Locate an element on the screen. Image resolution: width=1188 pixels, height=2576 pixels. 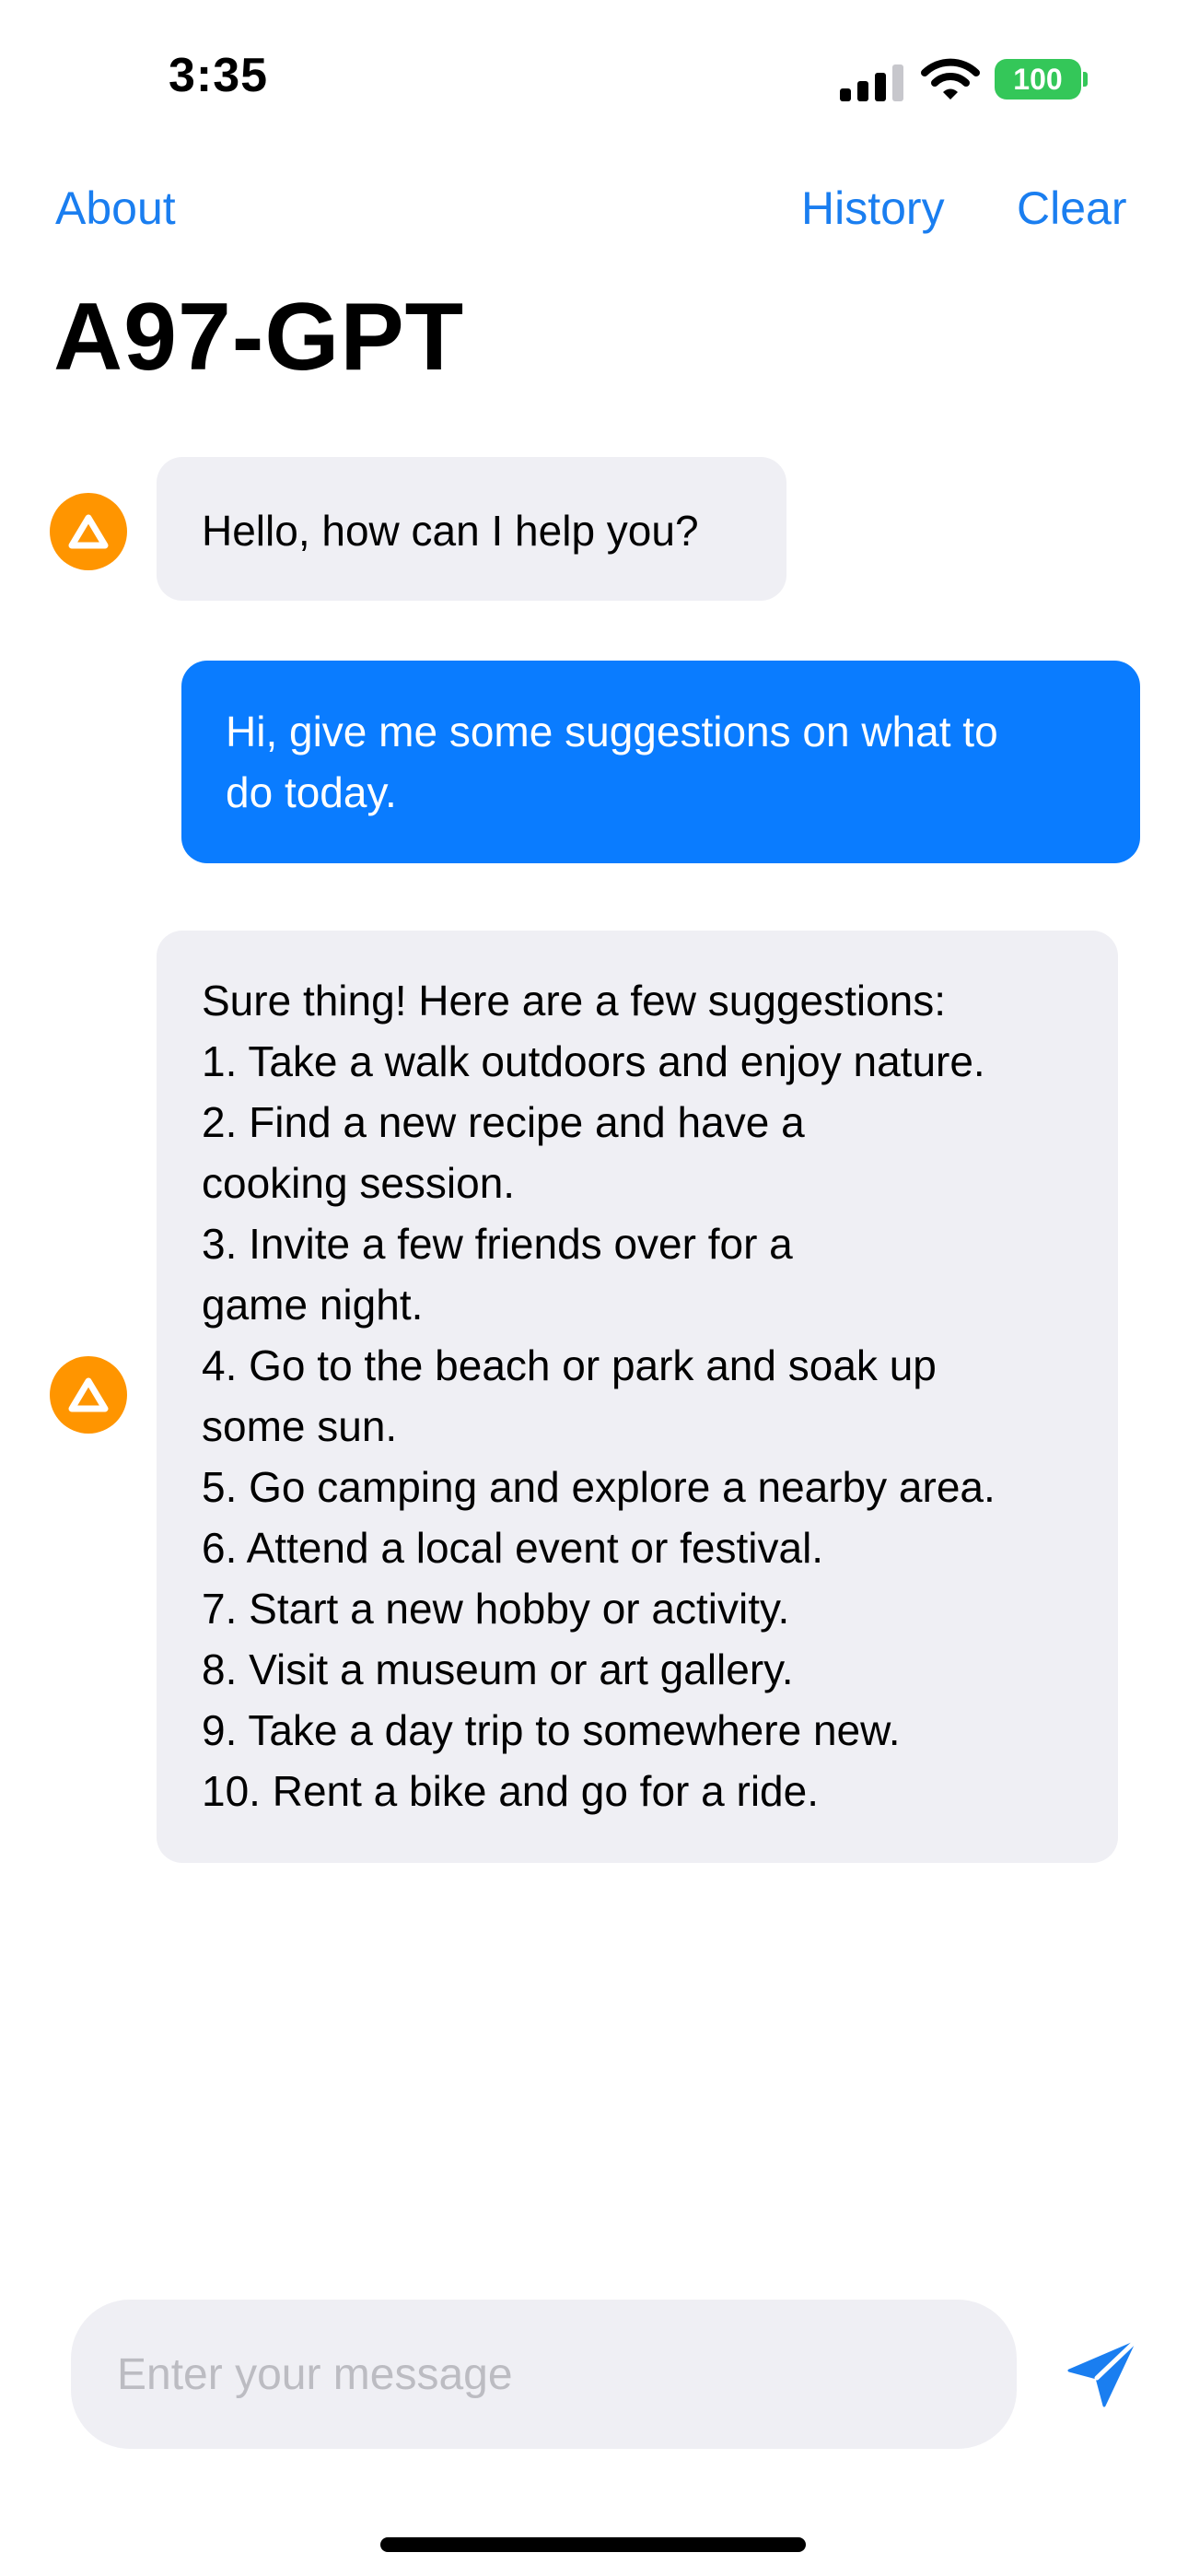
message-line: 4. Go to the beach or park and soak up is located at coordinates (569, 1365).